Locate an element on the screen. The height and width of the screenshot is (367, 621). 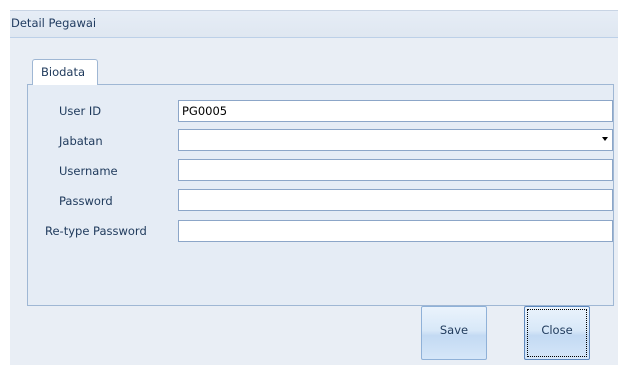
password-field is located at coordinates (395, 200).